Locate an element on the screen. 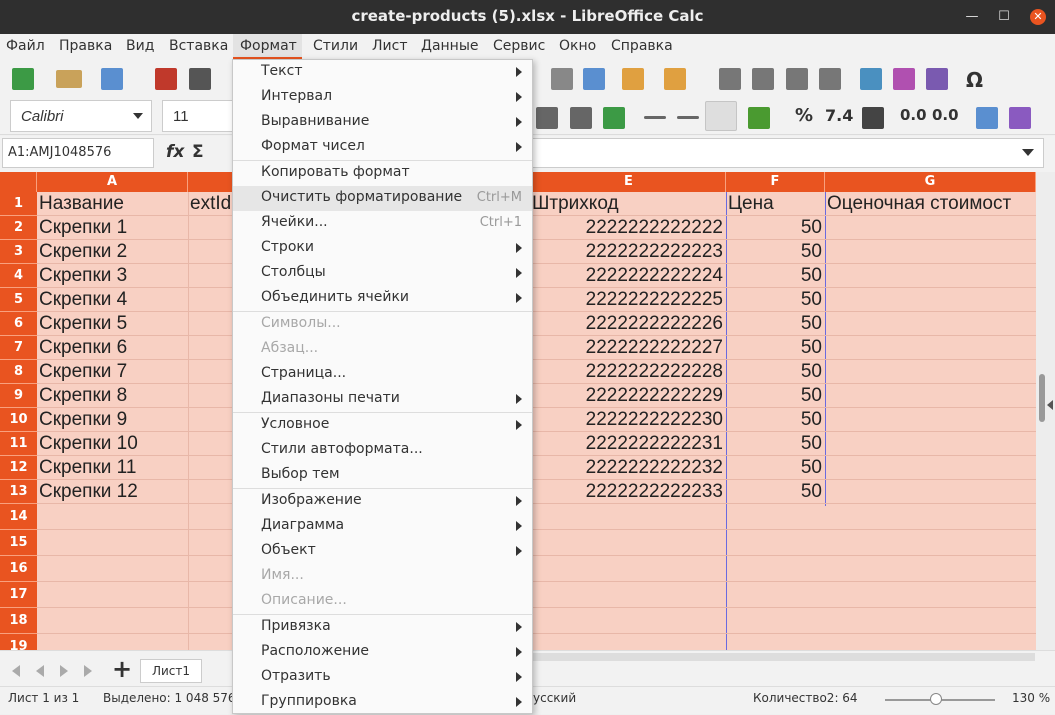 Image resolution: width=1055 pixels, height=715 pixels. cell-barcode: 2222222222227 is located at coordinates (629, 348).